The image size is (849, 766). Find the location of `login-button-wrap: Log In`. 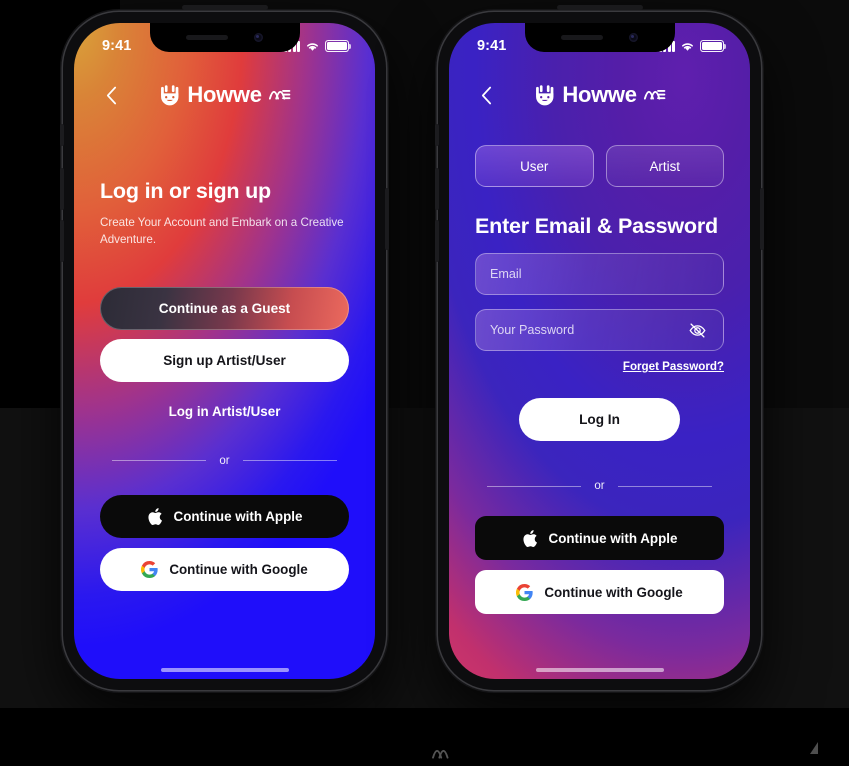

login-button-wrap: Log In is located at coordinates (599, 419).